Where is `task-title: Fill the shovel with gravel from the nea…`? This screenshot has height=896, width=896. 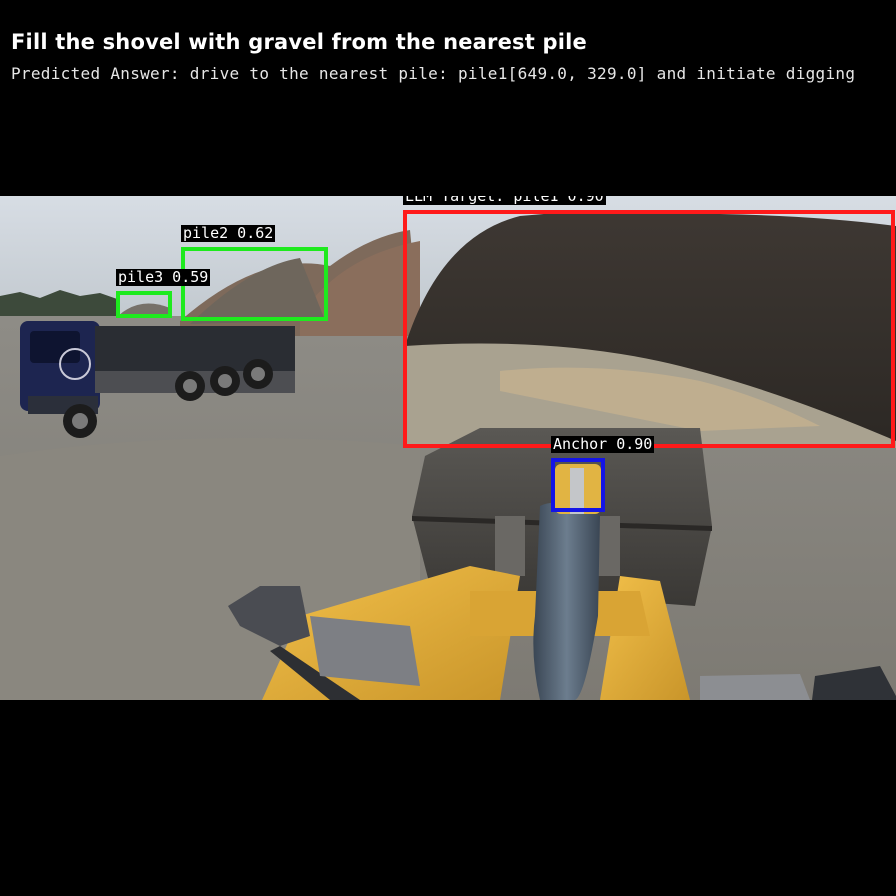
task-title: Fill the shovel with gravel from the nea… is located at coordinates (299, 42).